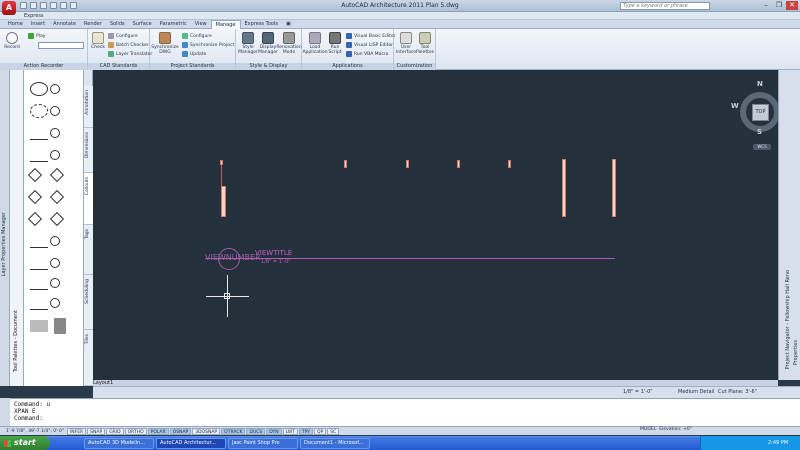  What do you see at coordinates (737, 392) in the screenshot?
I see `cut-plane: Cut Plane: 3'-6"` at bounding box center [737, 392].